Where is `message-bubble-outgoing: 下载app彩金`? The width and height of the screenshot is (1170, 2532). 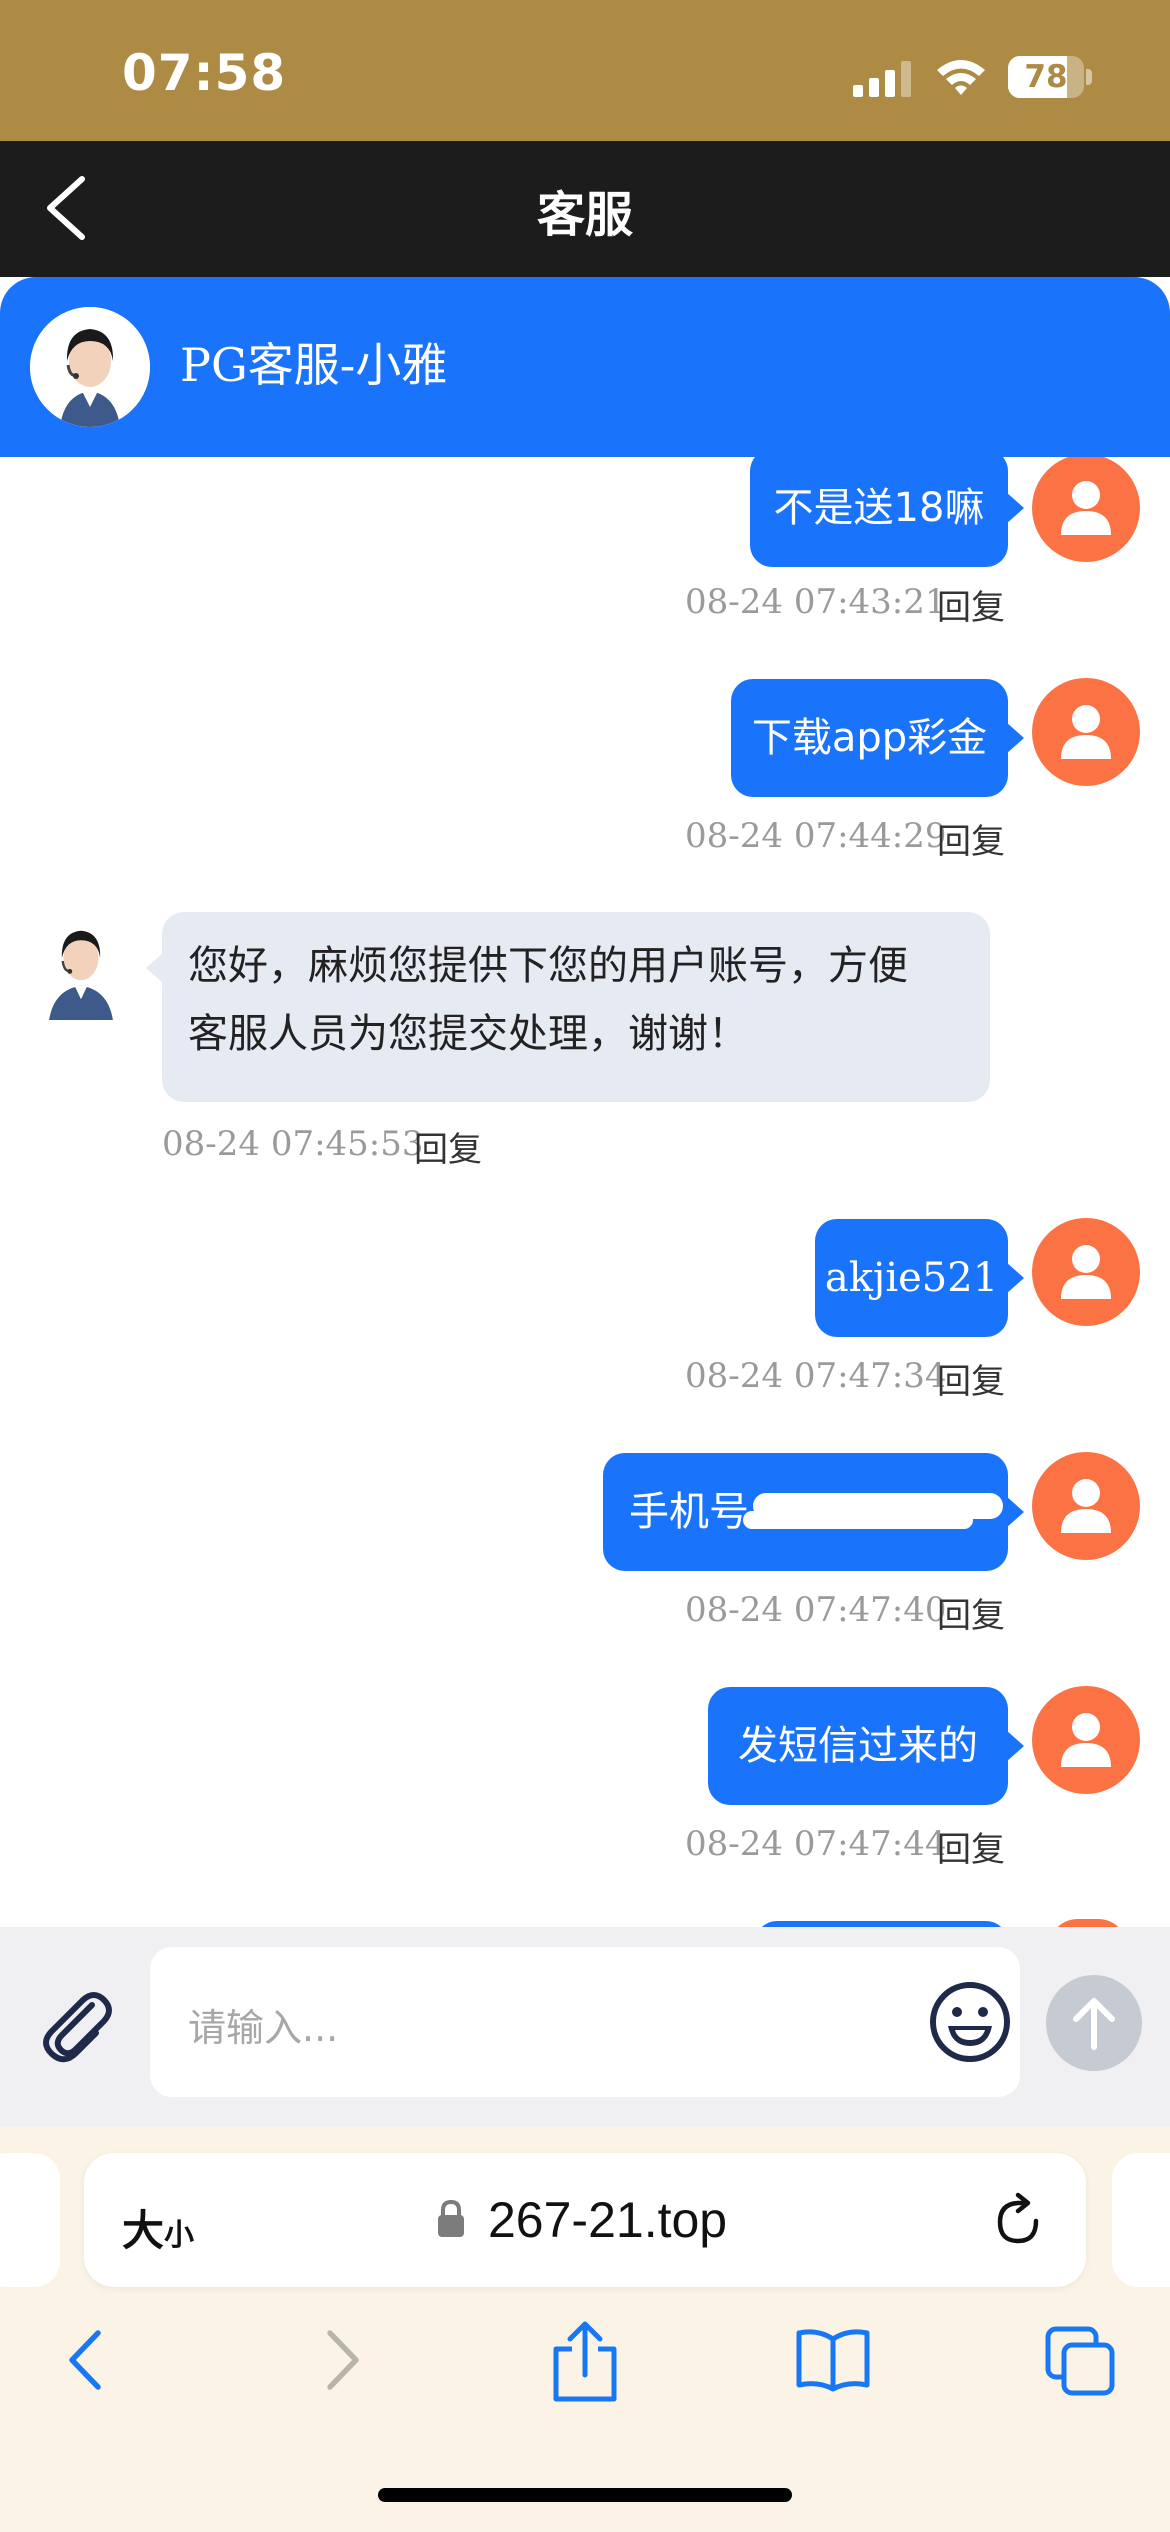
message-bubble-outgoing: 下载app彩金 is located at coordinates (877, 738).